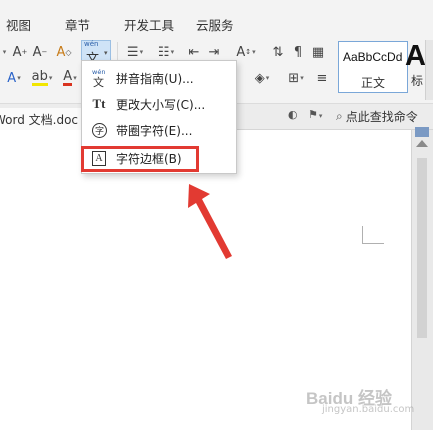 The width and height of the screenshot is (433, 430). Describe the element at coordinates (77, 24) in the screenshot. I see `menu-tab-section: 章节` at that location.